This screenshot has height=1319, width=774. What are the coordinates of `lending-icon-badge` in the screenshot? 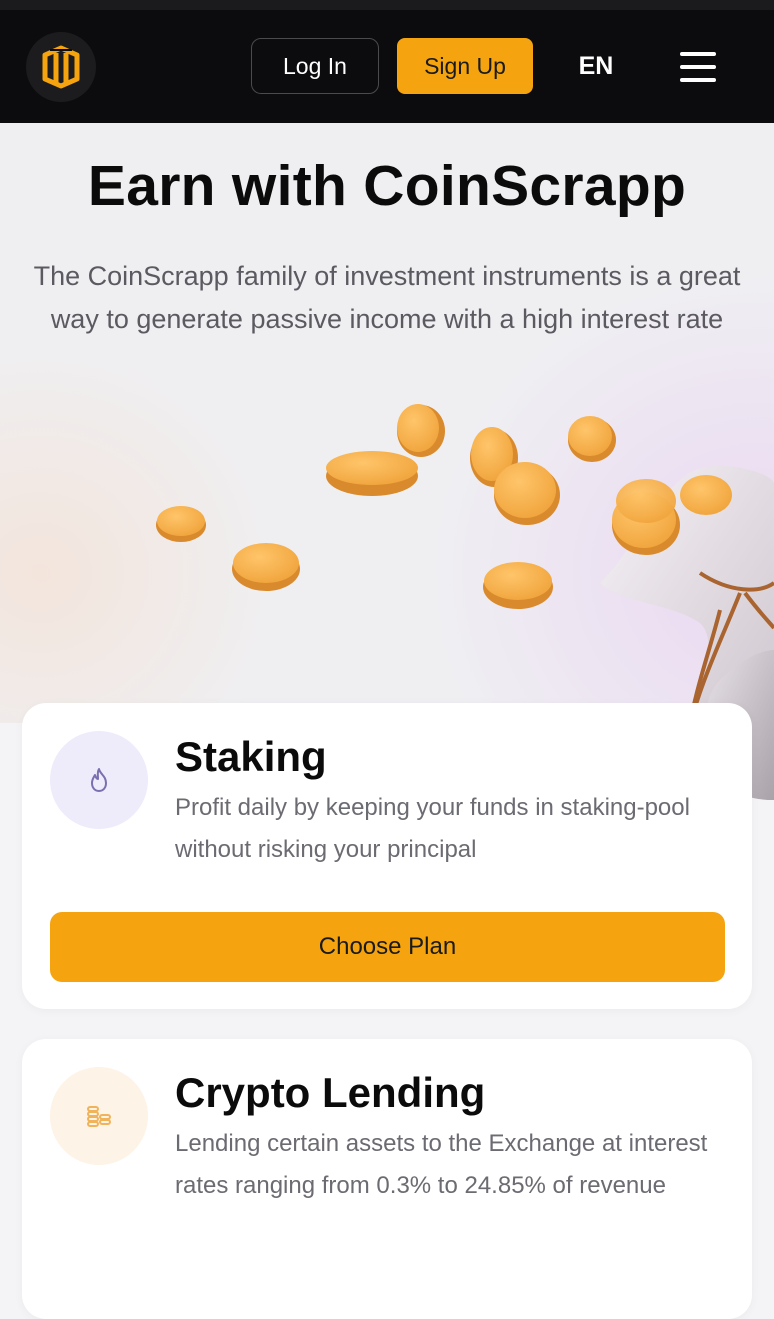 It's located at (99, 1116).